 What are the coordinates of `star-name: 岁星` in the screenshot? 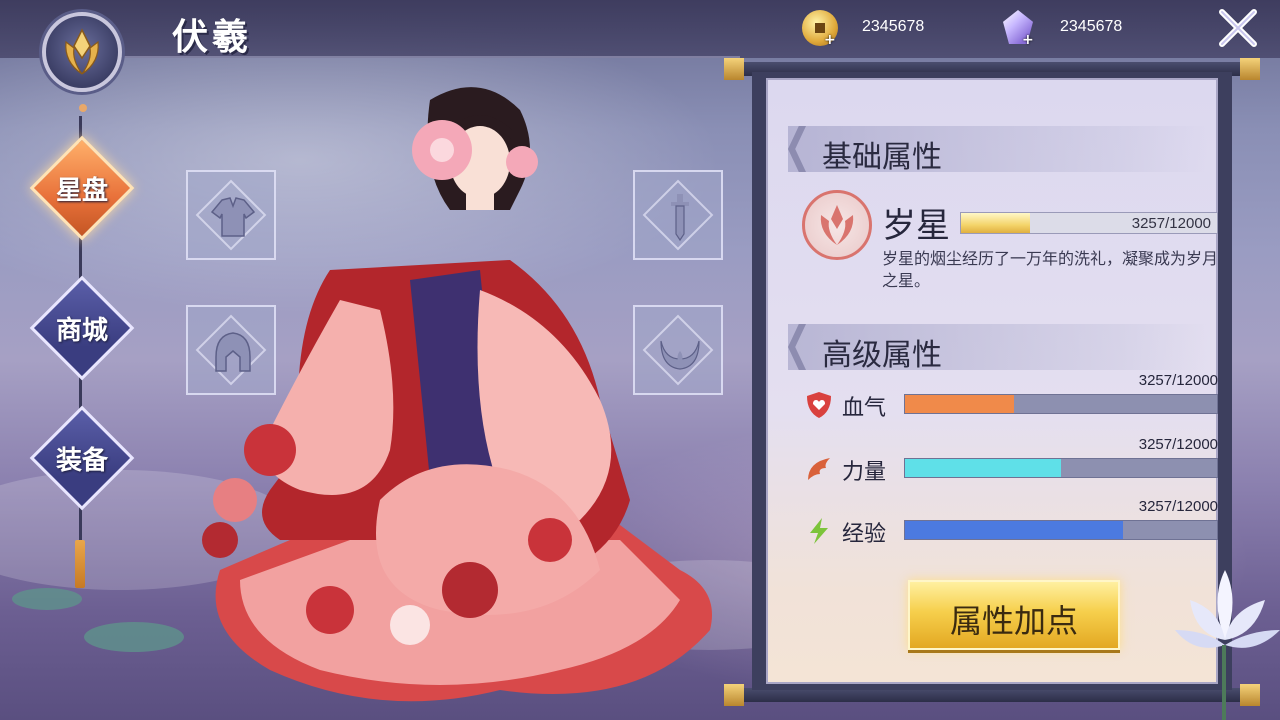 It's located at (916, 226).